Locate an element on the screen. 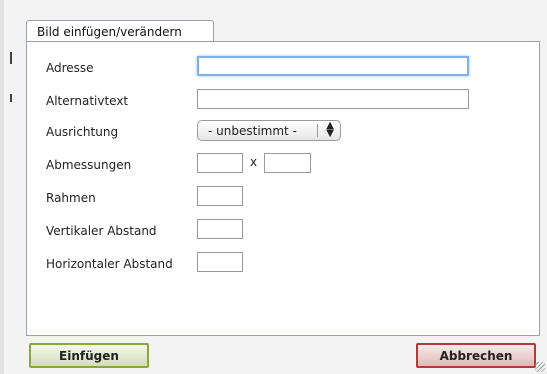  cancel-button: Abbrechen is located at coordinates (476, 355).